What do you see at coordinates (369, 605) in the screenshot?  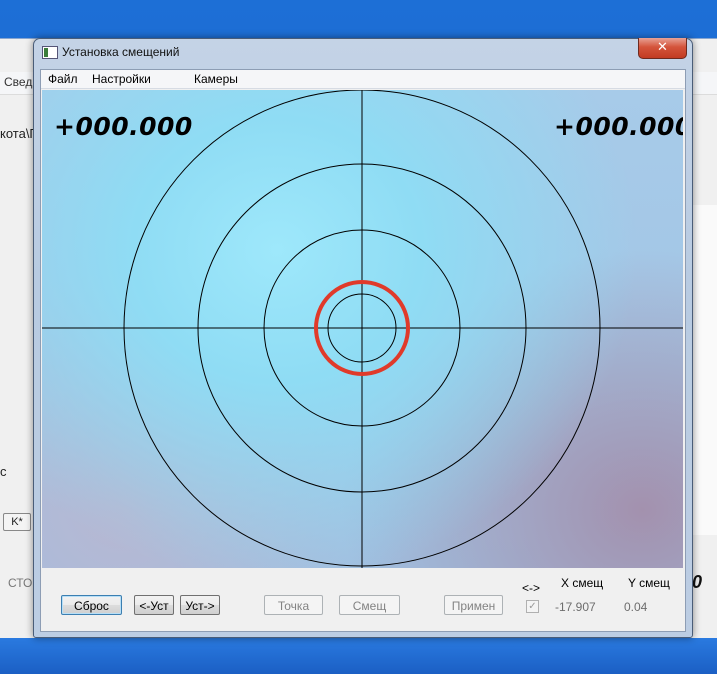 I see `offset-button: Смещ` at bounding box center [369, 605].